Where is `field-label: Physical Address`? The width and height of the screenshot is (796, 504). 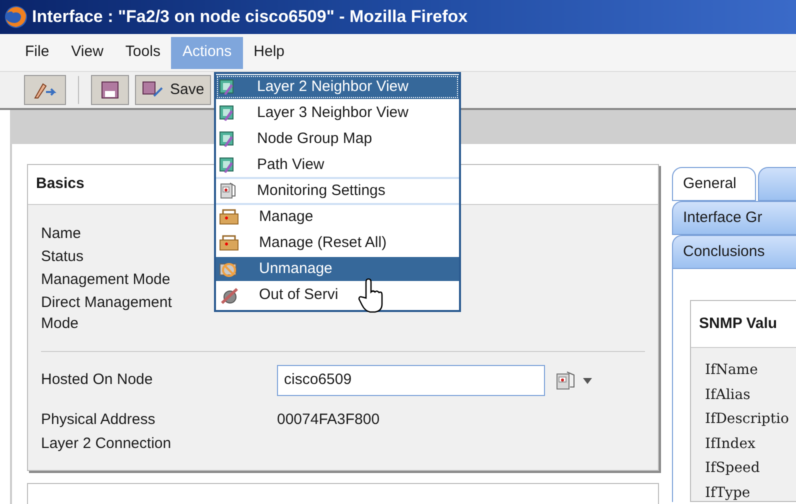 field-label: Physical Address is located at coordinates (98, 420).